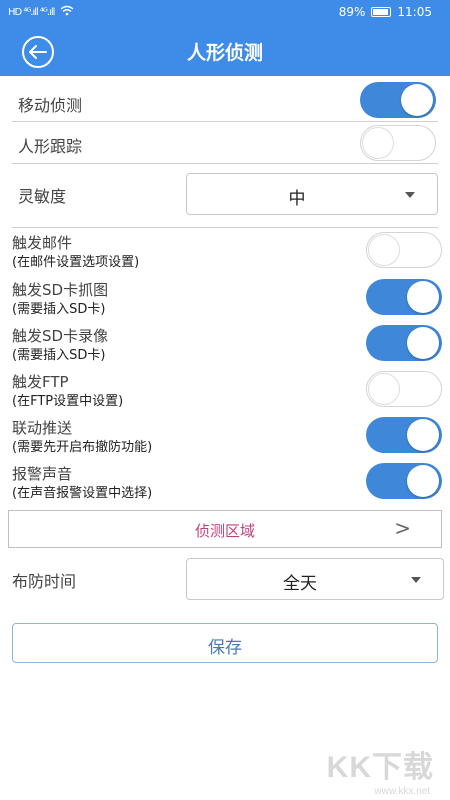 This screenshot has width=450, height=800. What do you see at coordinates (225, 648) in the screenshot?
I see `save-label: 保存` at bounding box center [225, 648].